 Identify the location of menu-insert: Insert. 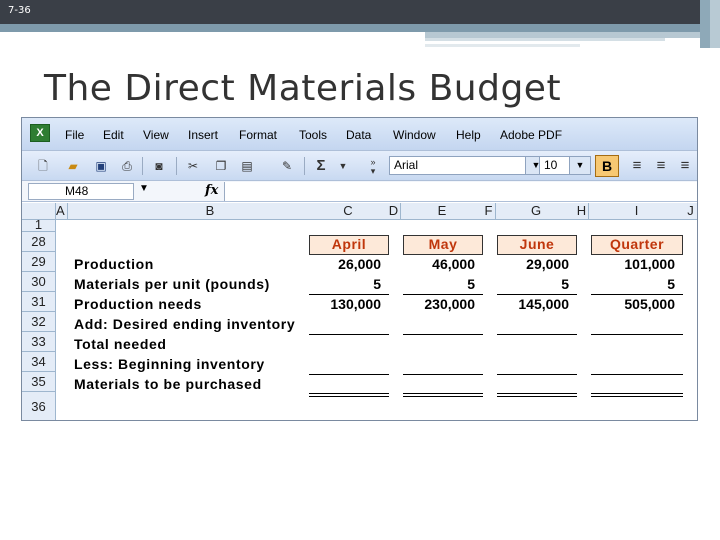
(203, 135).